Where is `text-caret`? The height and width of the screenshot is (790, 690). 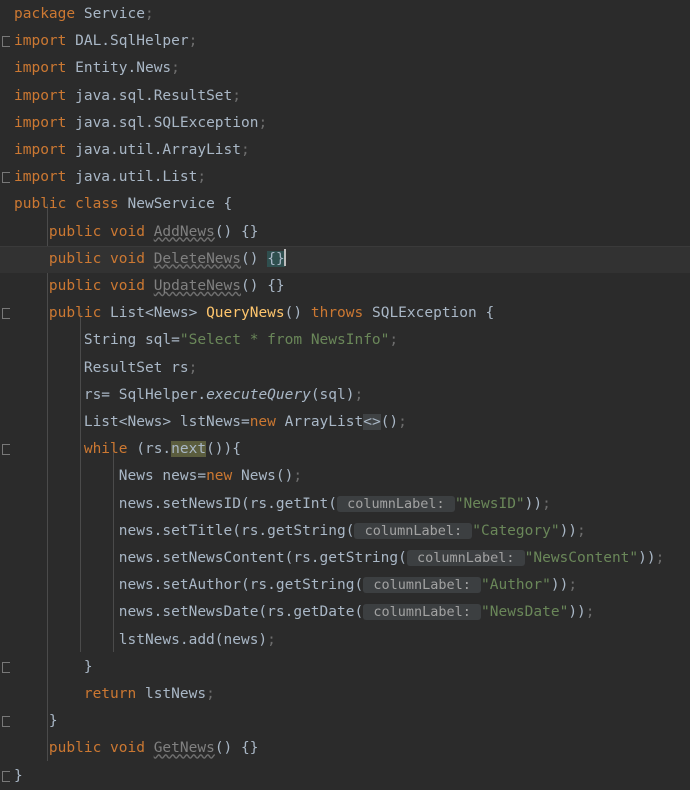 text-caret is located at coordinates (284, 257).